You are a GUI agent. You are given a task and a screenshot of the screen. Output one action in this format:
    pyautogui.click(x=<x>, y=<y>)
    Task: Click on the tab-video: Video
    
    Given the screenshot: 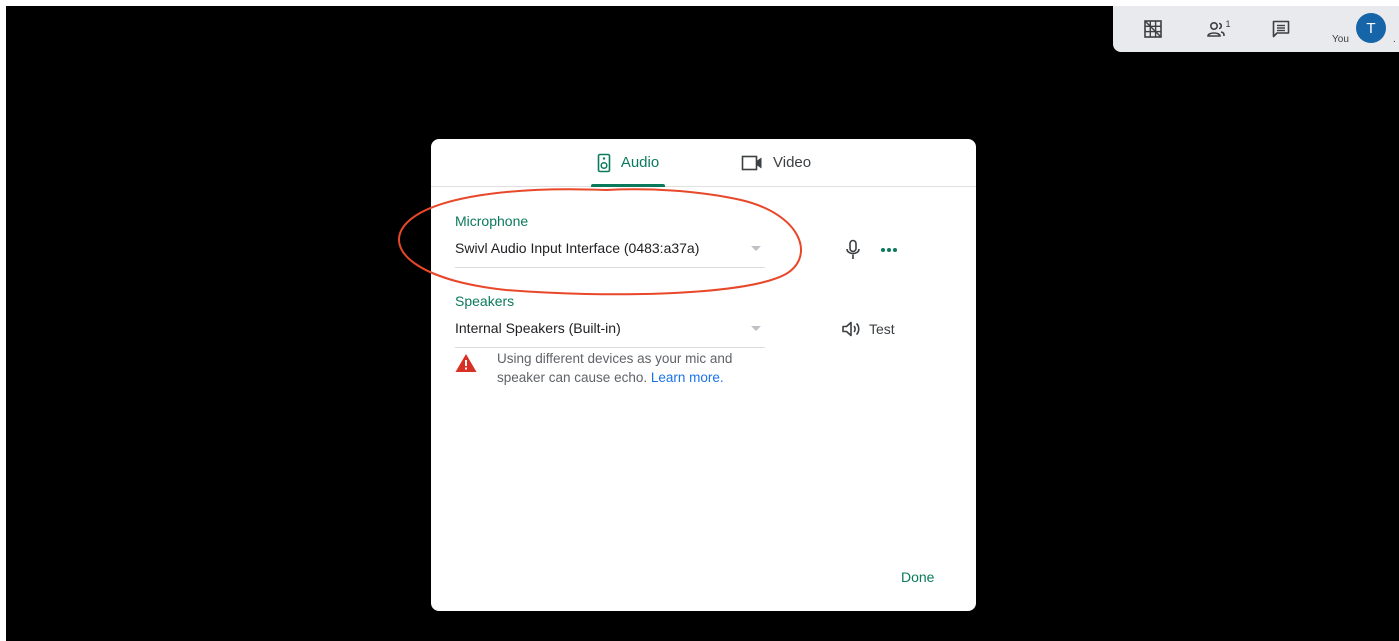 What is the action you would take?
    pyautogui.click(x=776, y=162)
    